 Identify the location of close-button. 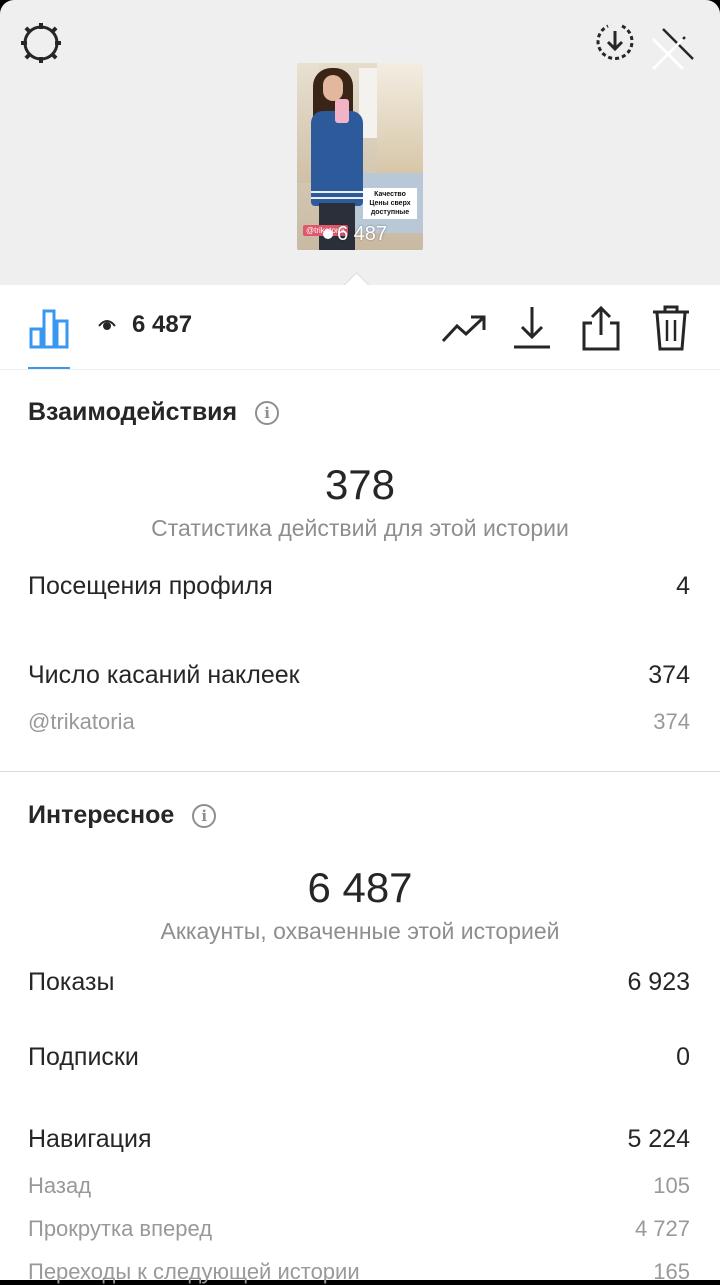
(670, 52).